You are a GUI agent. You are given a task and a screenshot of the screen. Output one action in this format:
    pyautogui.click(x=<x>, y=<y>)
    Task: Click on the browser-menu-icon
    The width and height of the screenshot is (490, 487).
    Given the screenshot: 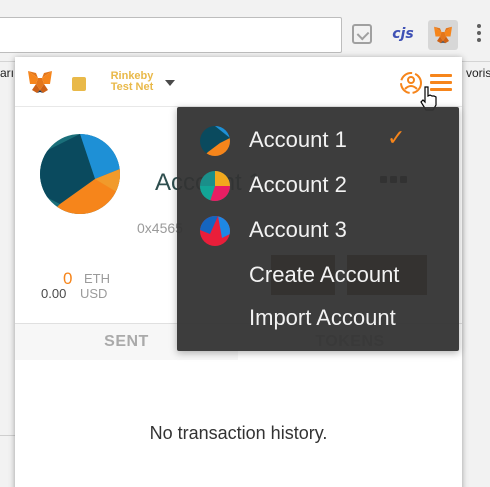 What is the action you would take?
    pyautogui.click(x=479, y=34)
    